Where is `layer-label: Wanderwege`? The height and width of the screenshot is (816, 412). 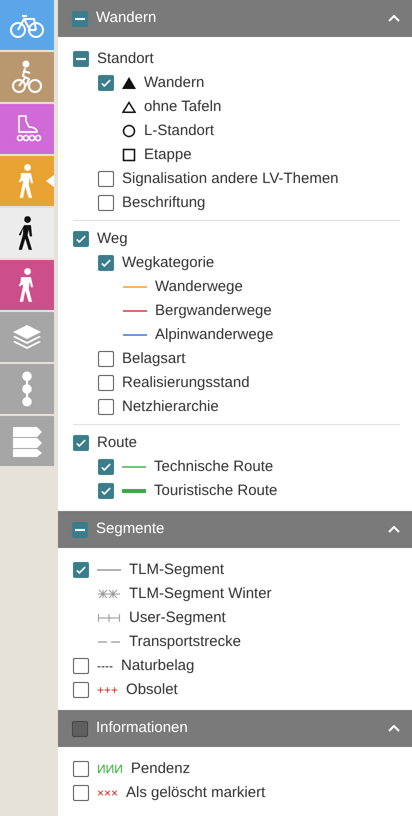
layer-label: Wanderwege is located at coordinates (199, 286).